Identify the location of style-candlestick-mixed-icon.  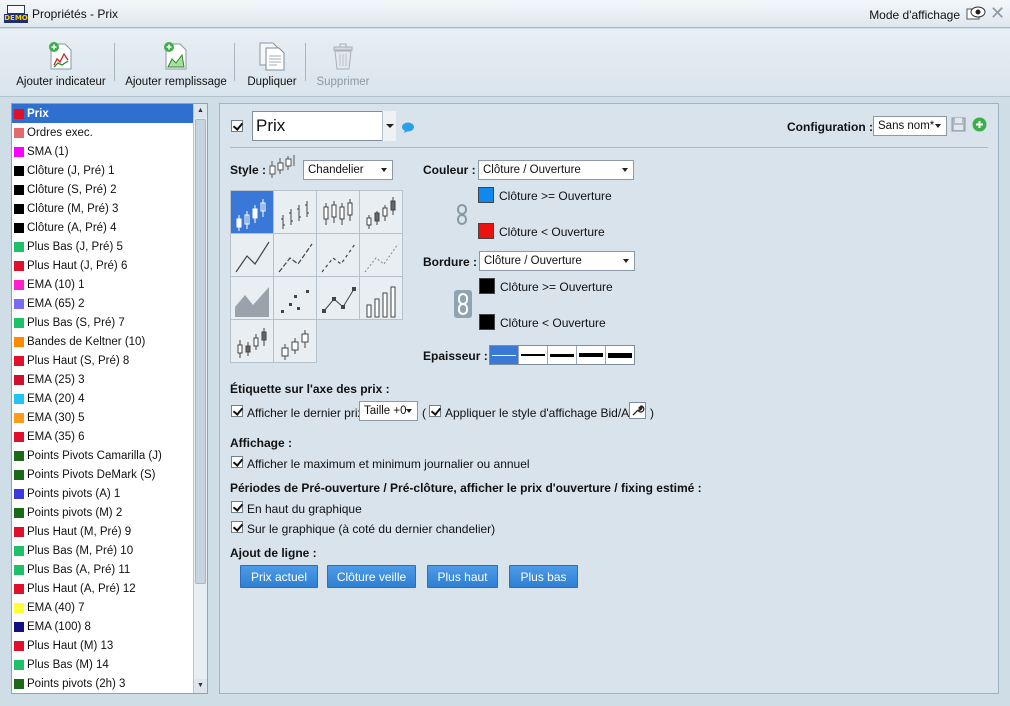
(381, 212).